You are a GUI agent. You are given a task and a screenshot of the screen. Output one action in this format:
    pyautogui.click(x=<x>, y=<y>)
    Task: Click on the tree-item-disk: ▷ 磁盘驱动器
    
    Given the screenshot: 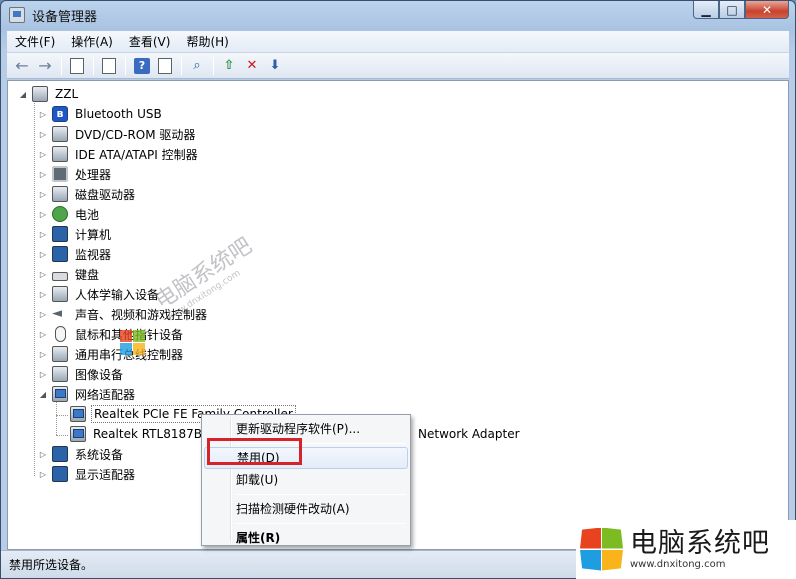 What is the action you would take?
    pyautogui.click(x=87, y=194)
    